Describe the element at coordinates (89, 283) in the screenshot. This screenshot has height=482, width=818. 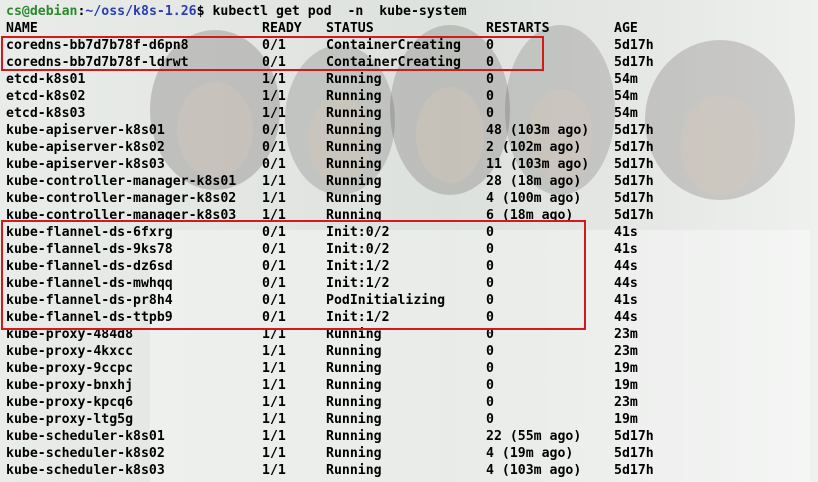
I see `cell-name: kube-flannel-ds-mwhqq` at that location.